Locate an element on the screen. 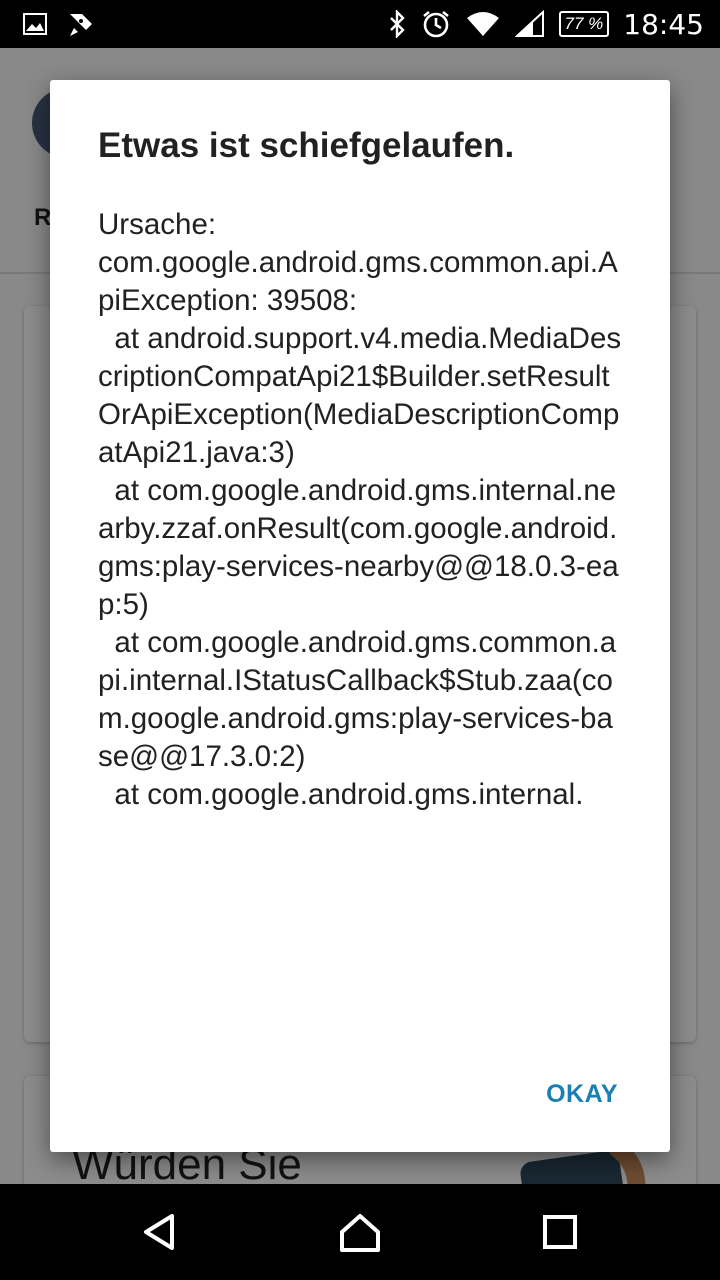 The image size is (720, 1280). back-icon is located at coordinates (160, 1232).